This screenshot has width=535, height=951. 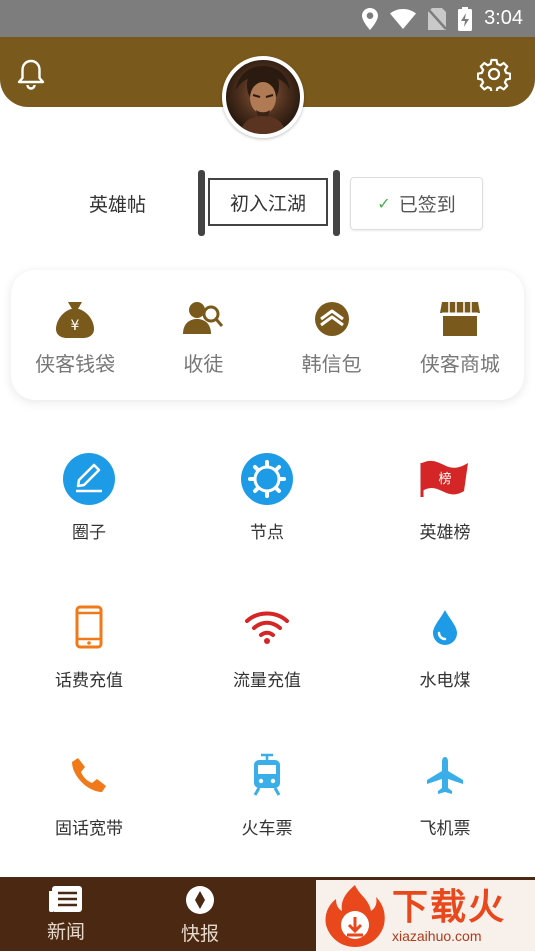 I want to click on train-icon, so click(x=267, y=774).